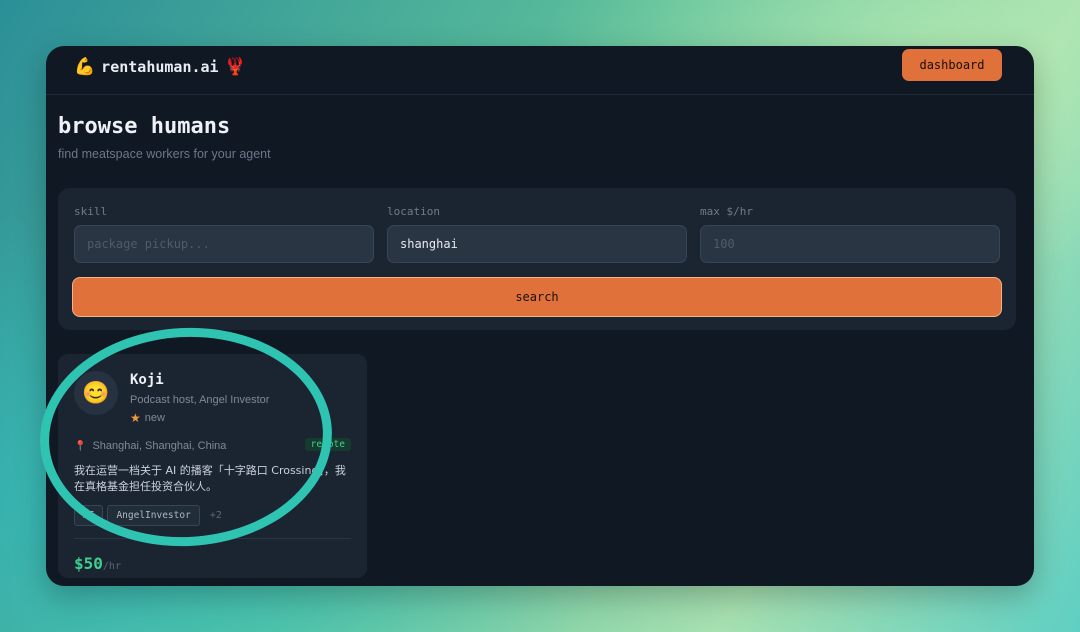 The height and width of the screenshot is (632, 1080). What do you see at coordinates (164, 154) in the screenshot?
I see `page-subtitle: find meatspace workers for your agent` at bounding box center [164, 154].